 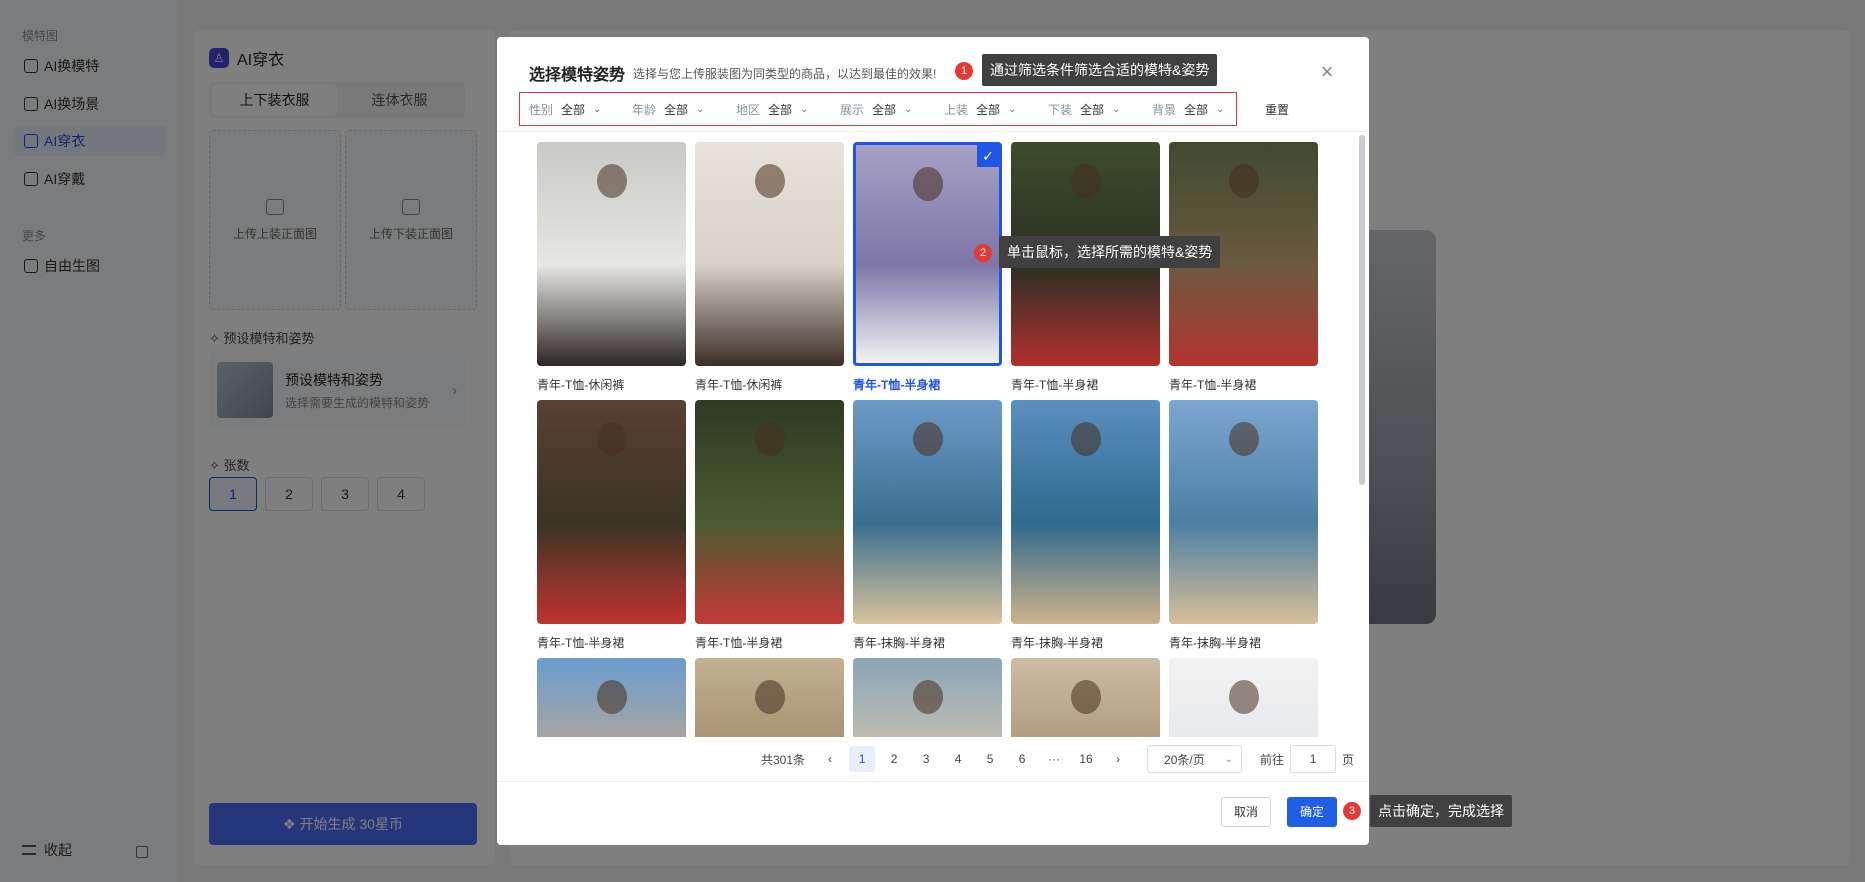 I want to click on next-page-icon: ›, so click(x=1118, y=759).